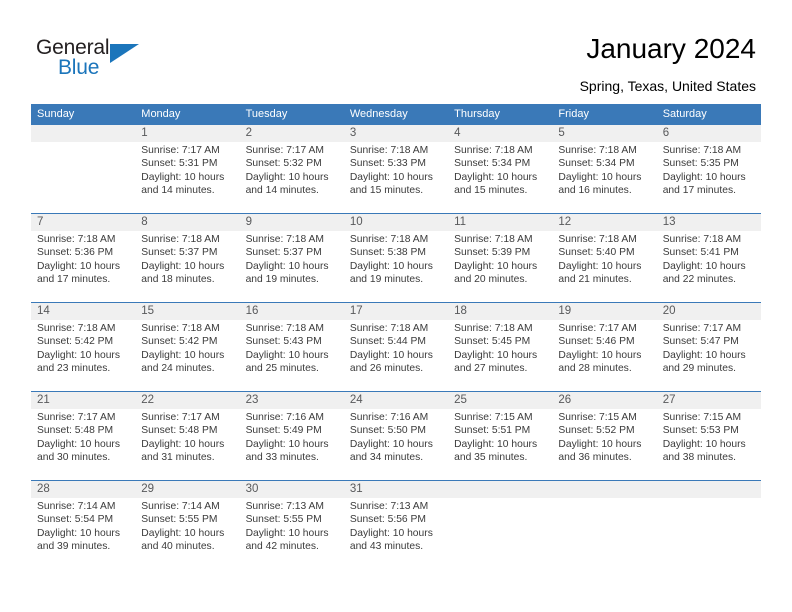  Describe the element at coordinates (386, 458) in the screenshot. I see `daylight-text-line2: and 34 minutes.` at that location.